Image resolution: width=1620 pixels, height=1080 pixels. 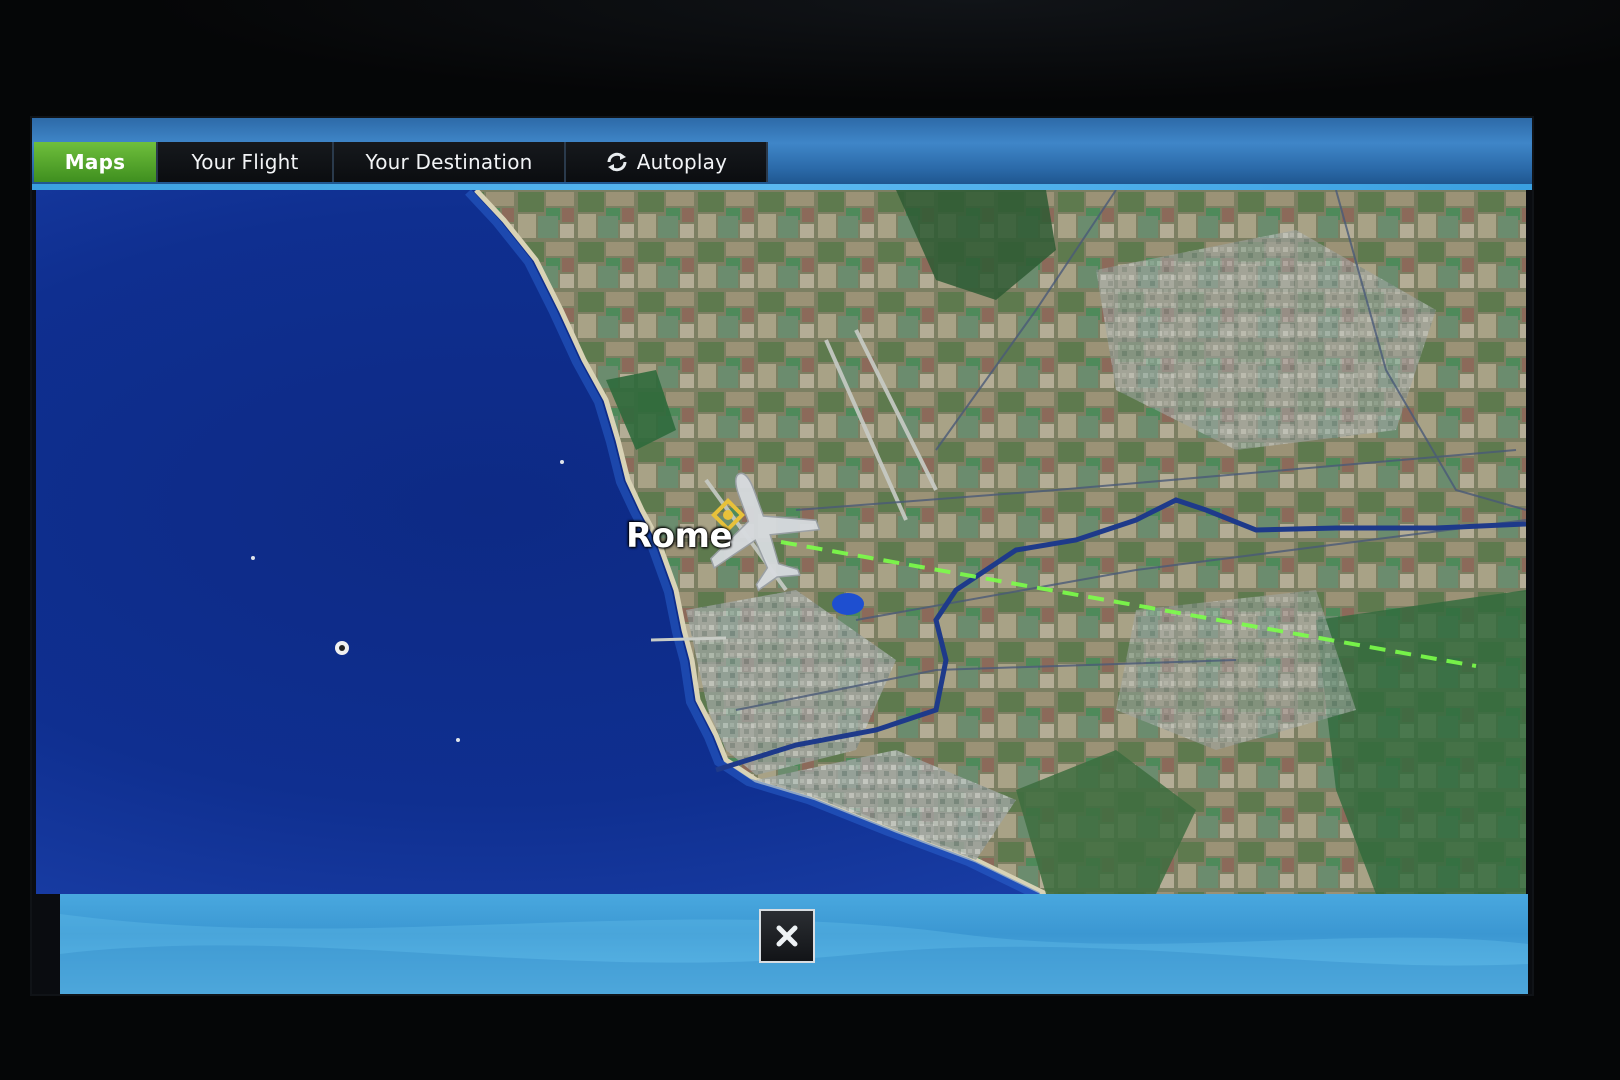 I want to click on tab-your-flight-label: Your Flight, so click(x=245, y=162).